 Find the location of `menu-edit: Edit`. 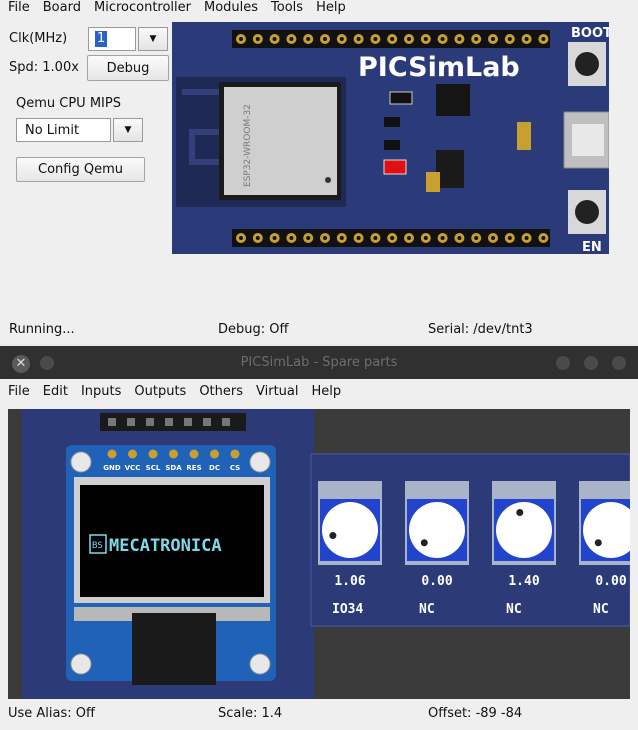

menu-edit: Edit is located at coordinates (54, 392).